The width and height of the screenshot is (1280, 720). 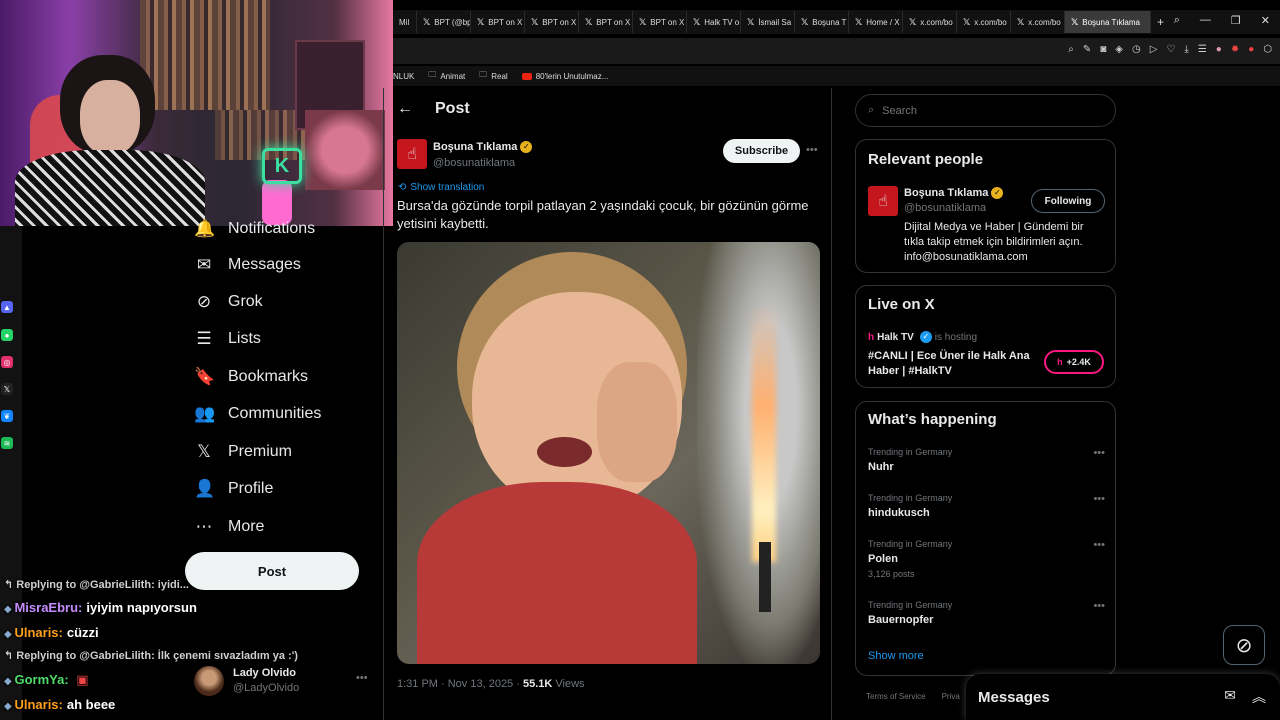 I want to click on nav-label: Bookmarks, so click(x=268, y=376).